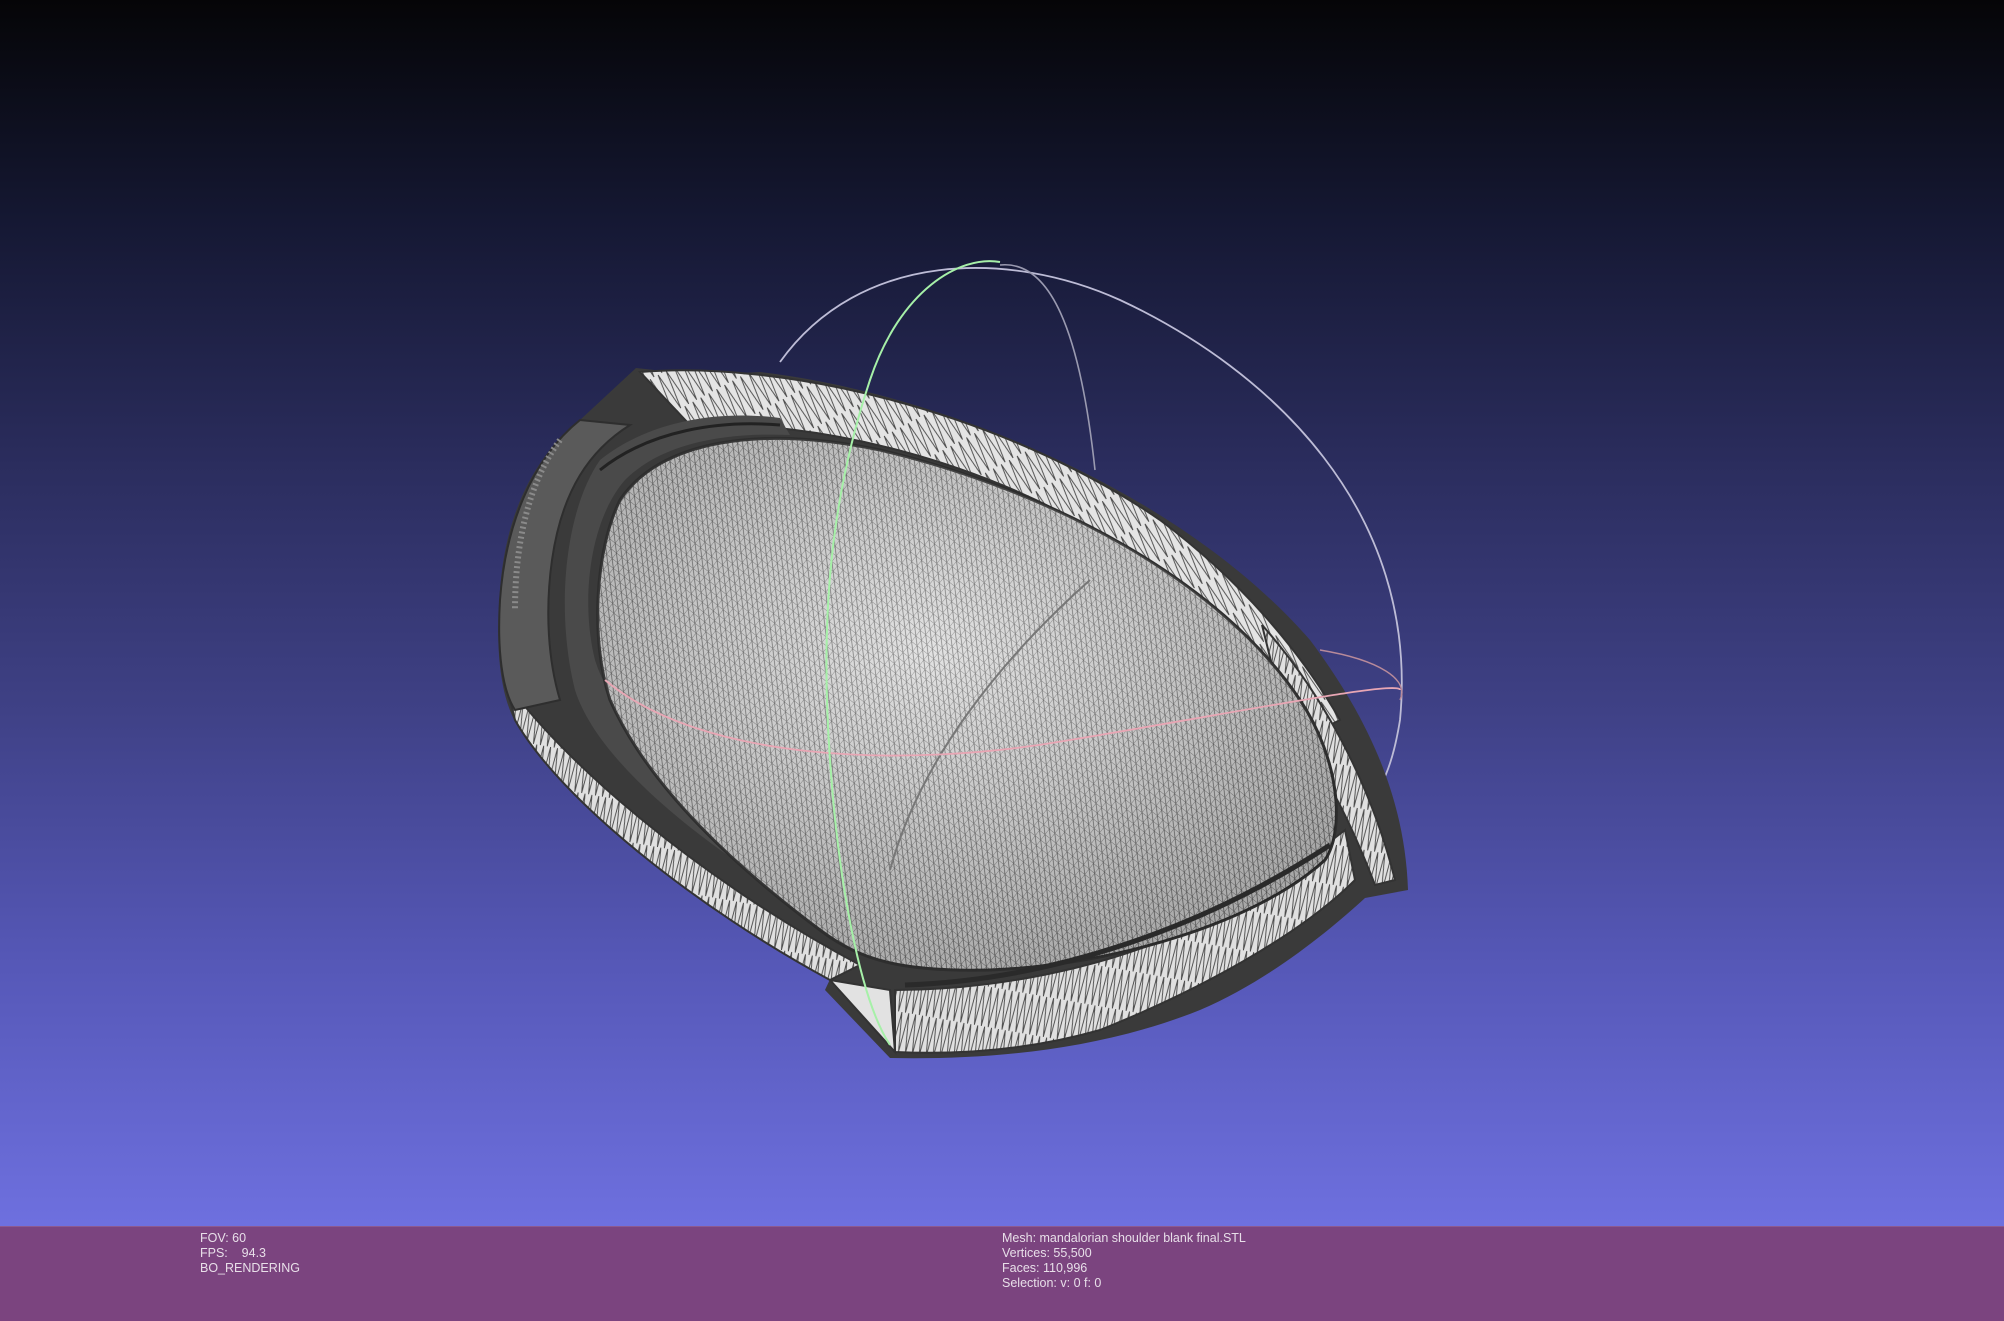 This screenshot has width=2004, height=1321. I want to click on faces-readout: Faces: 110,996, so click(1045, 1268).